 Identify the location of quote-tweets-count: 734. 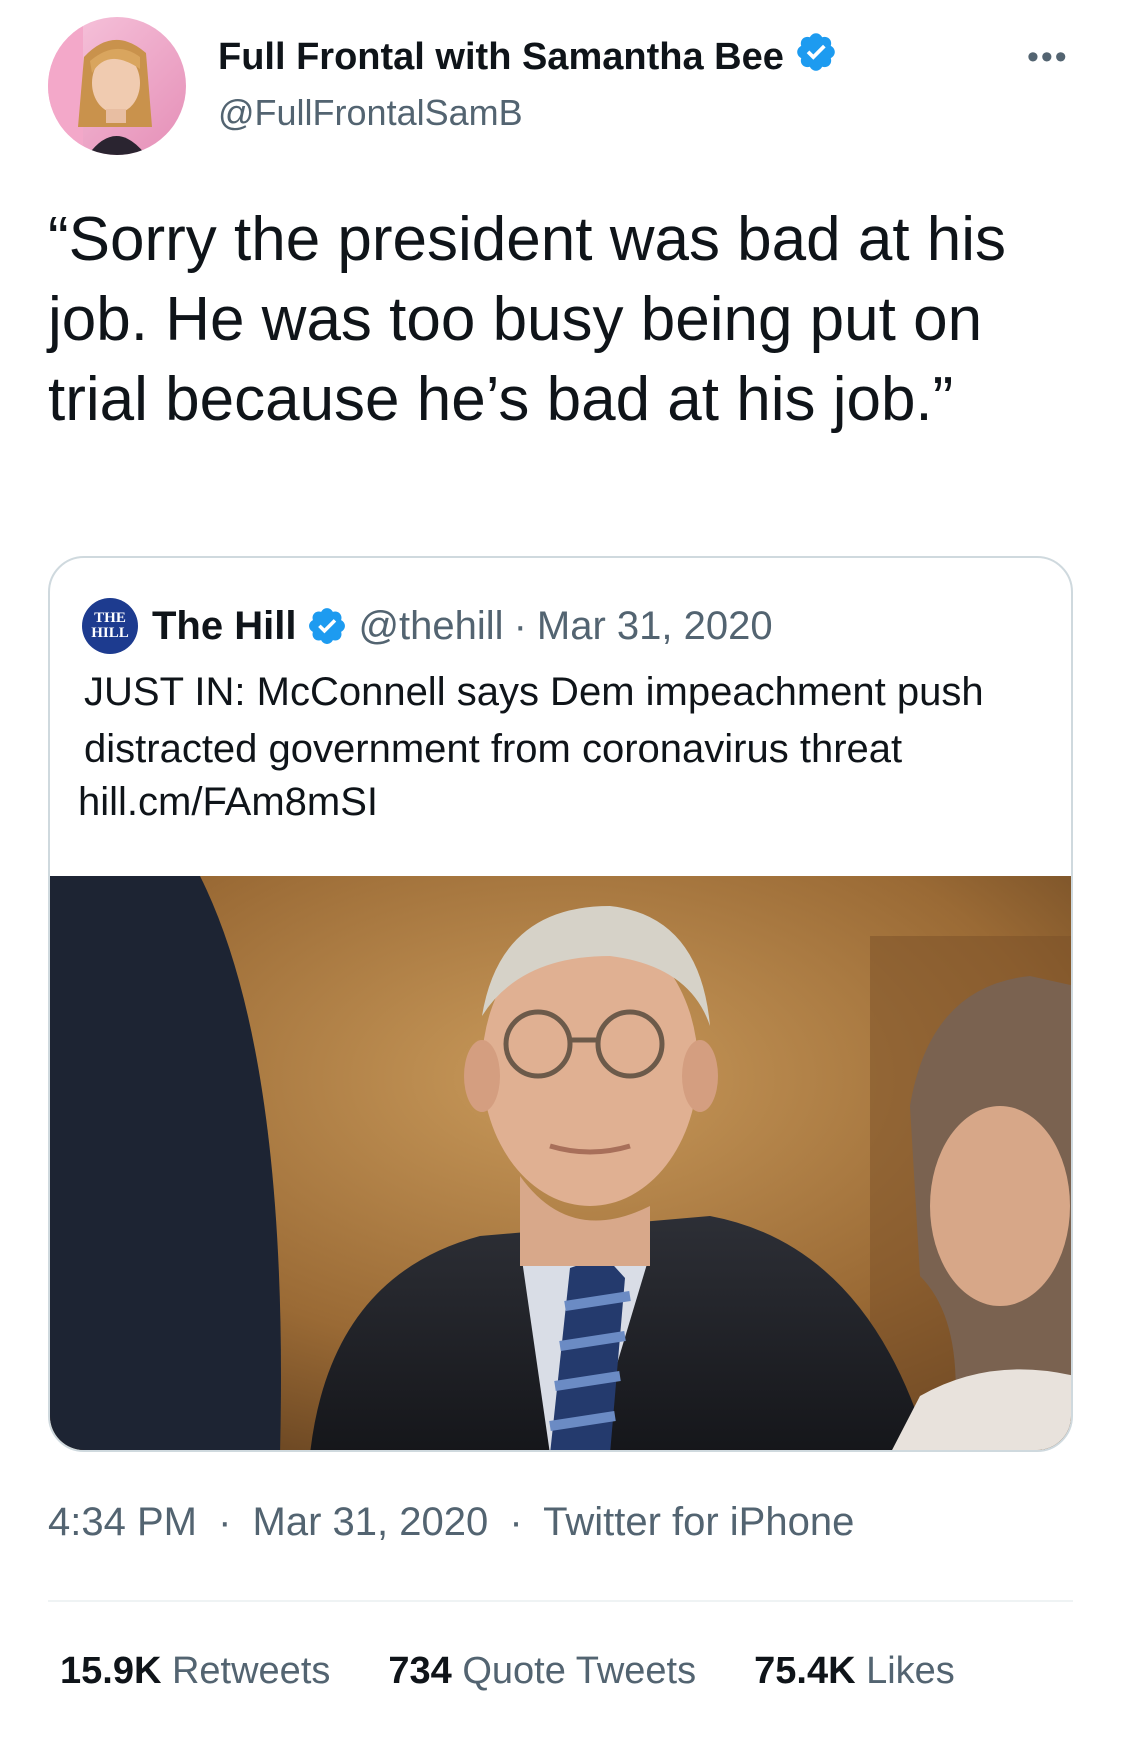
(420, 1671).